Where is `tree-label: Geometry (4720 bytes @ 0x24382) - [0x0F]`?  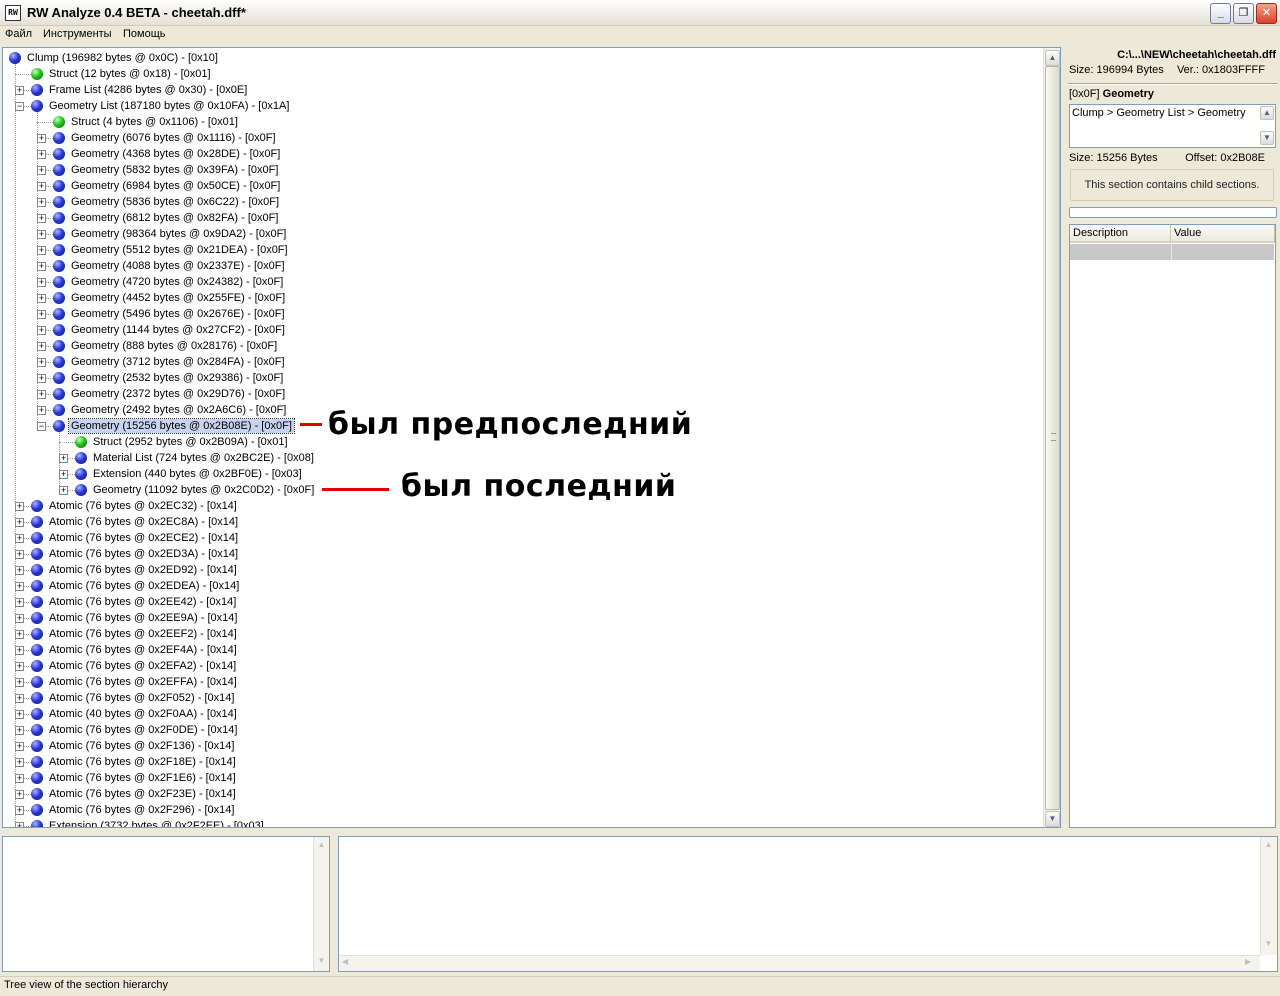
tree-label: Geometry (4720 bytes @ 0x24382) - [0x0F] is located at coordinates (177, 282).